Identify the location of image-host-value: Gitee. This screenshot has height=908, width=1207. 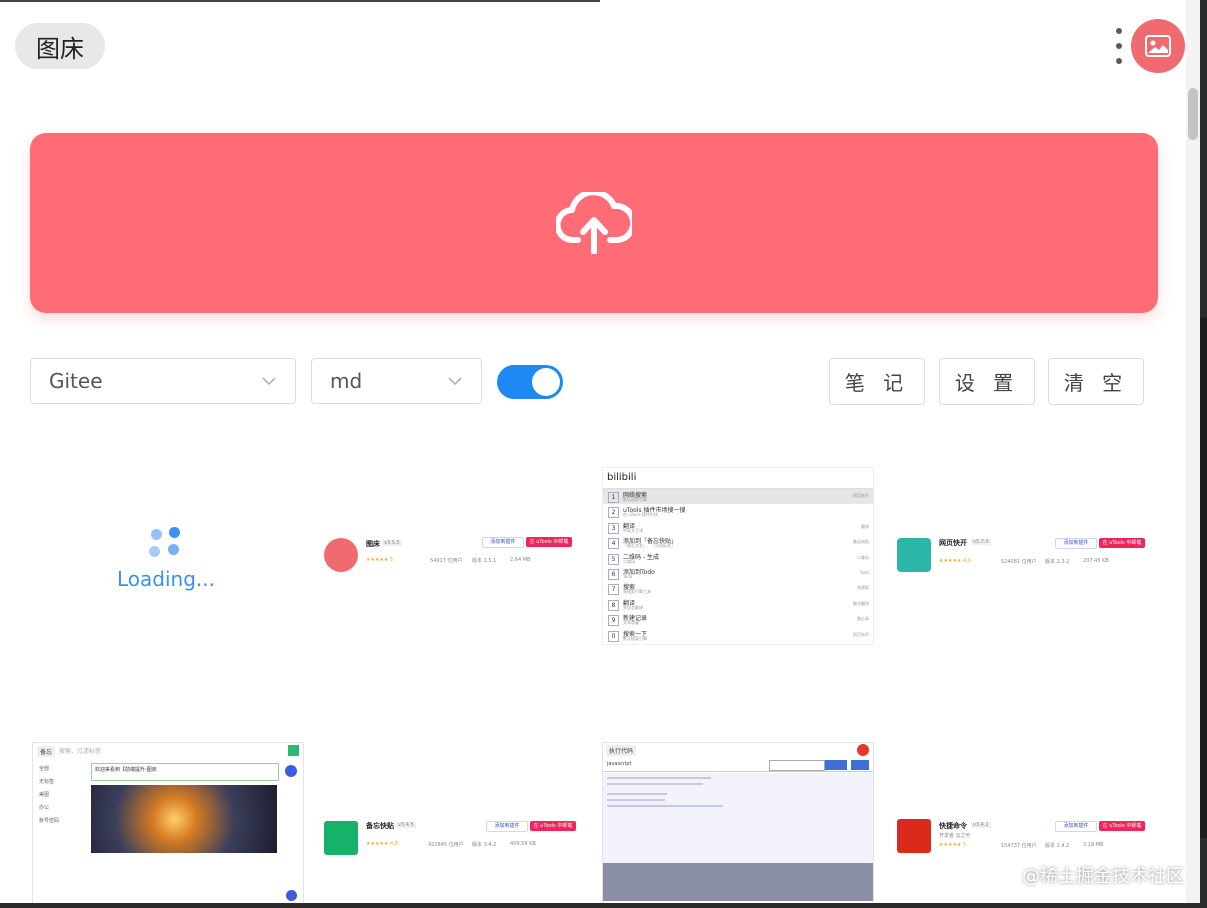
(76, 381).